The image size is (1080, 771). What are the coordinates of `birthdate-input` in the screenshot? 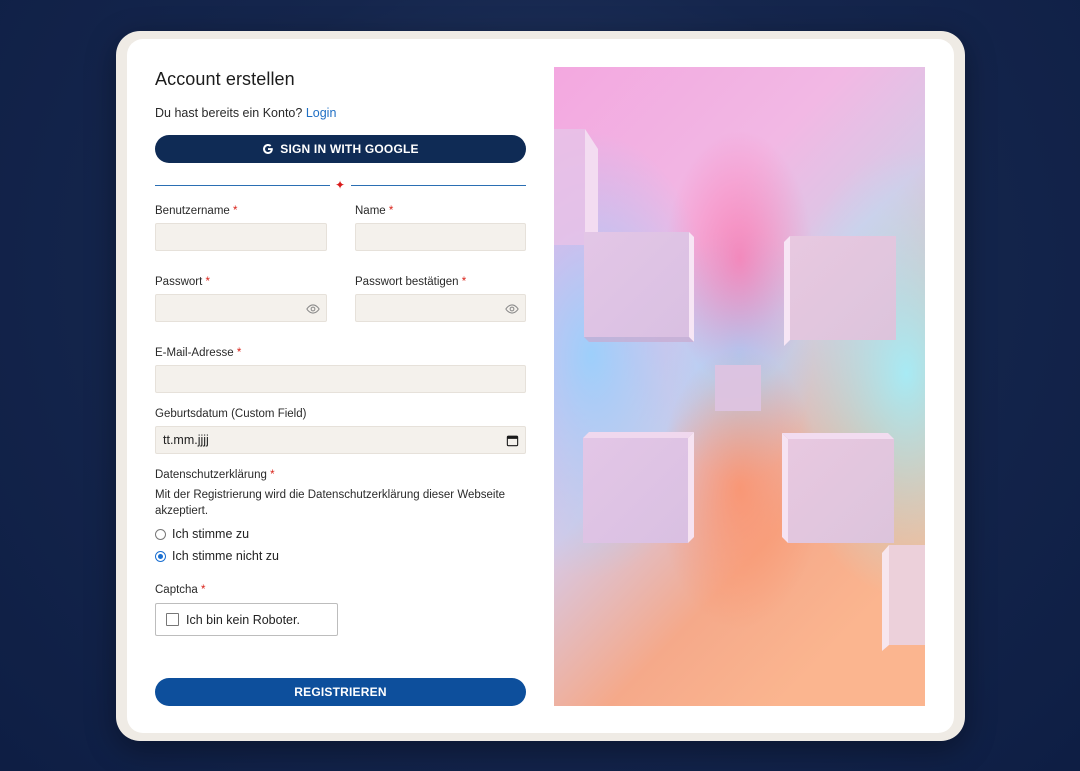 It's located at (340, 440).